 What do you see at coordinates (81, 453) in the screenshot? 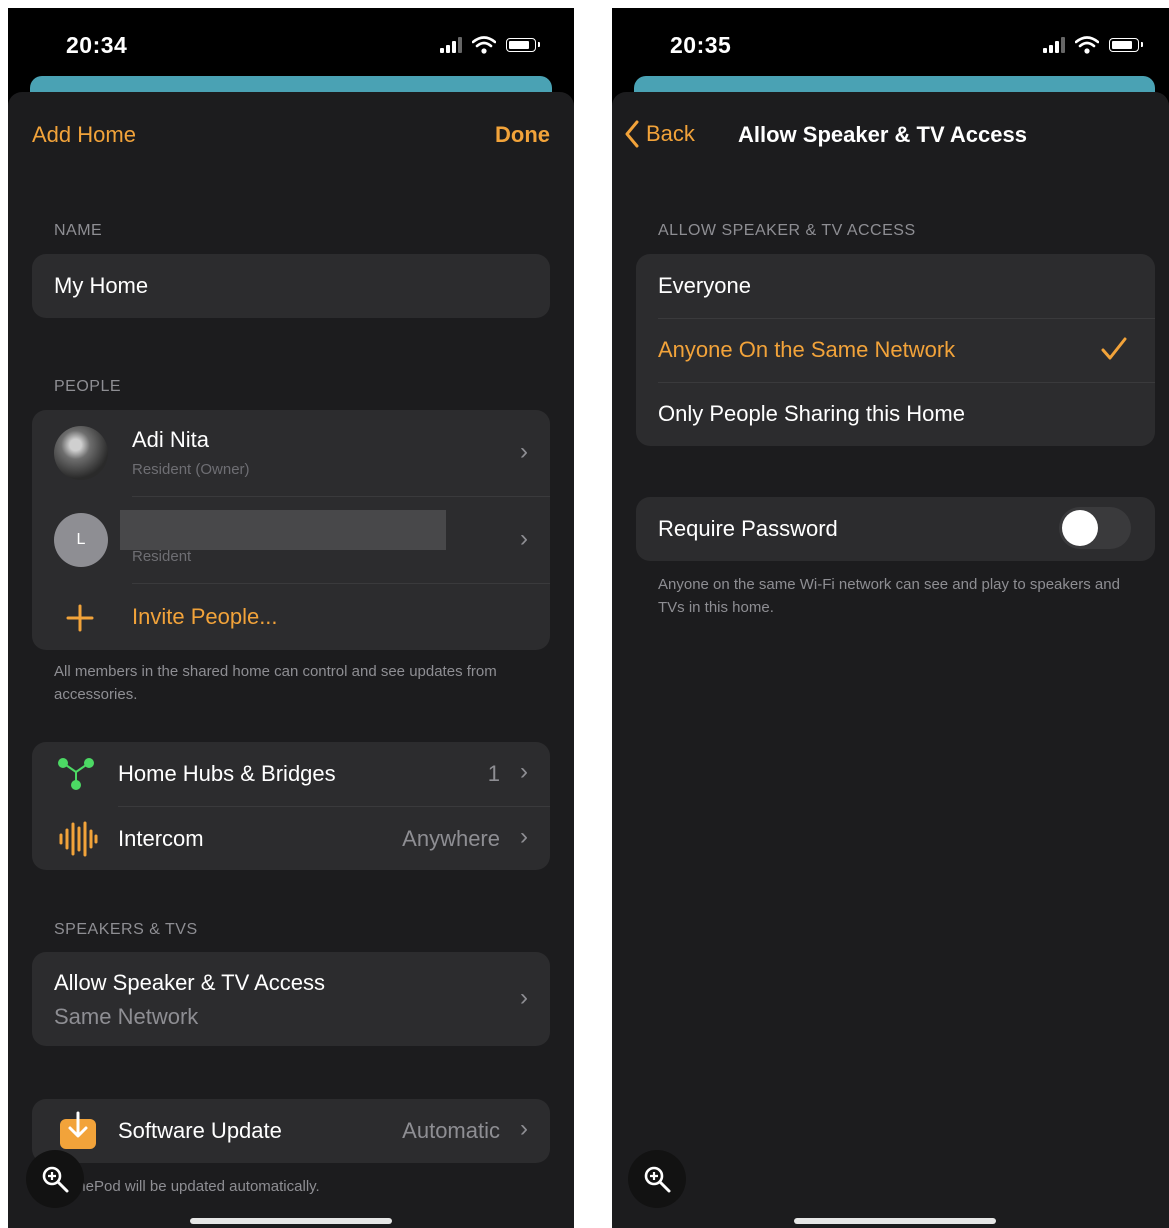
I see `avatar` at bounding box center [81, 453].